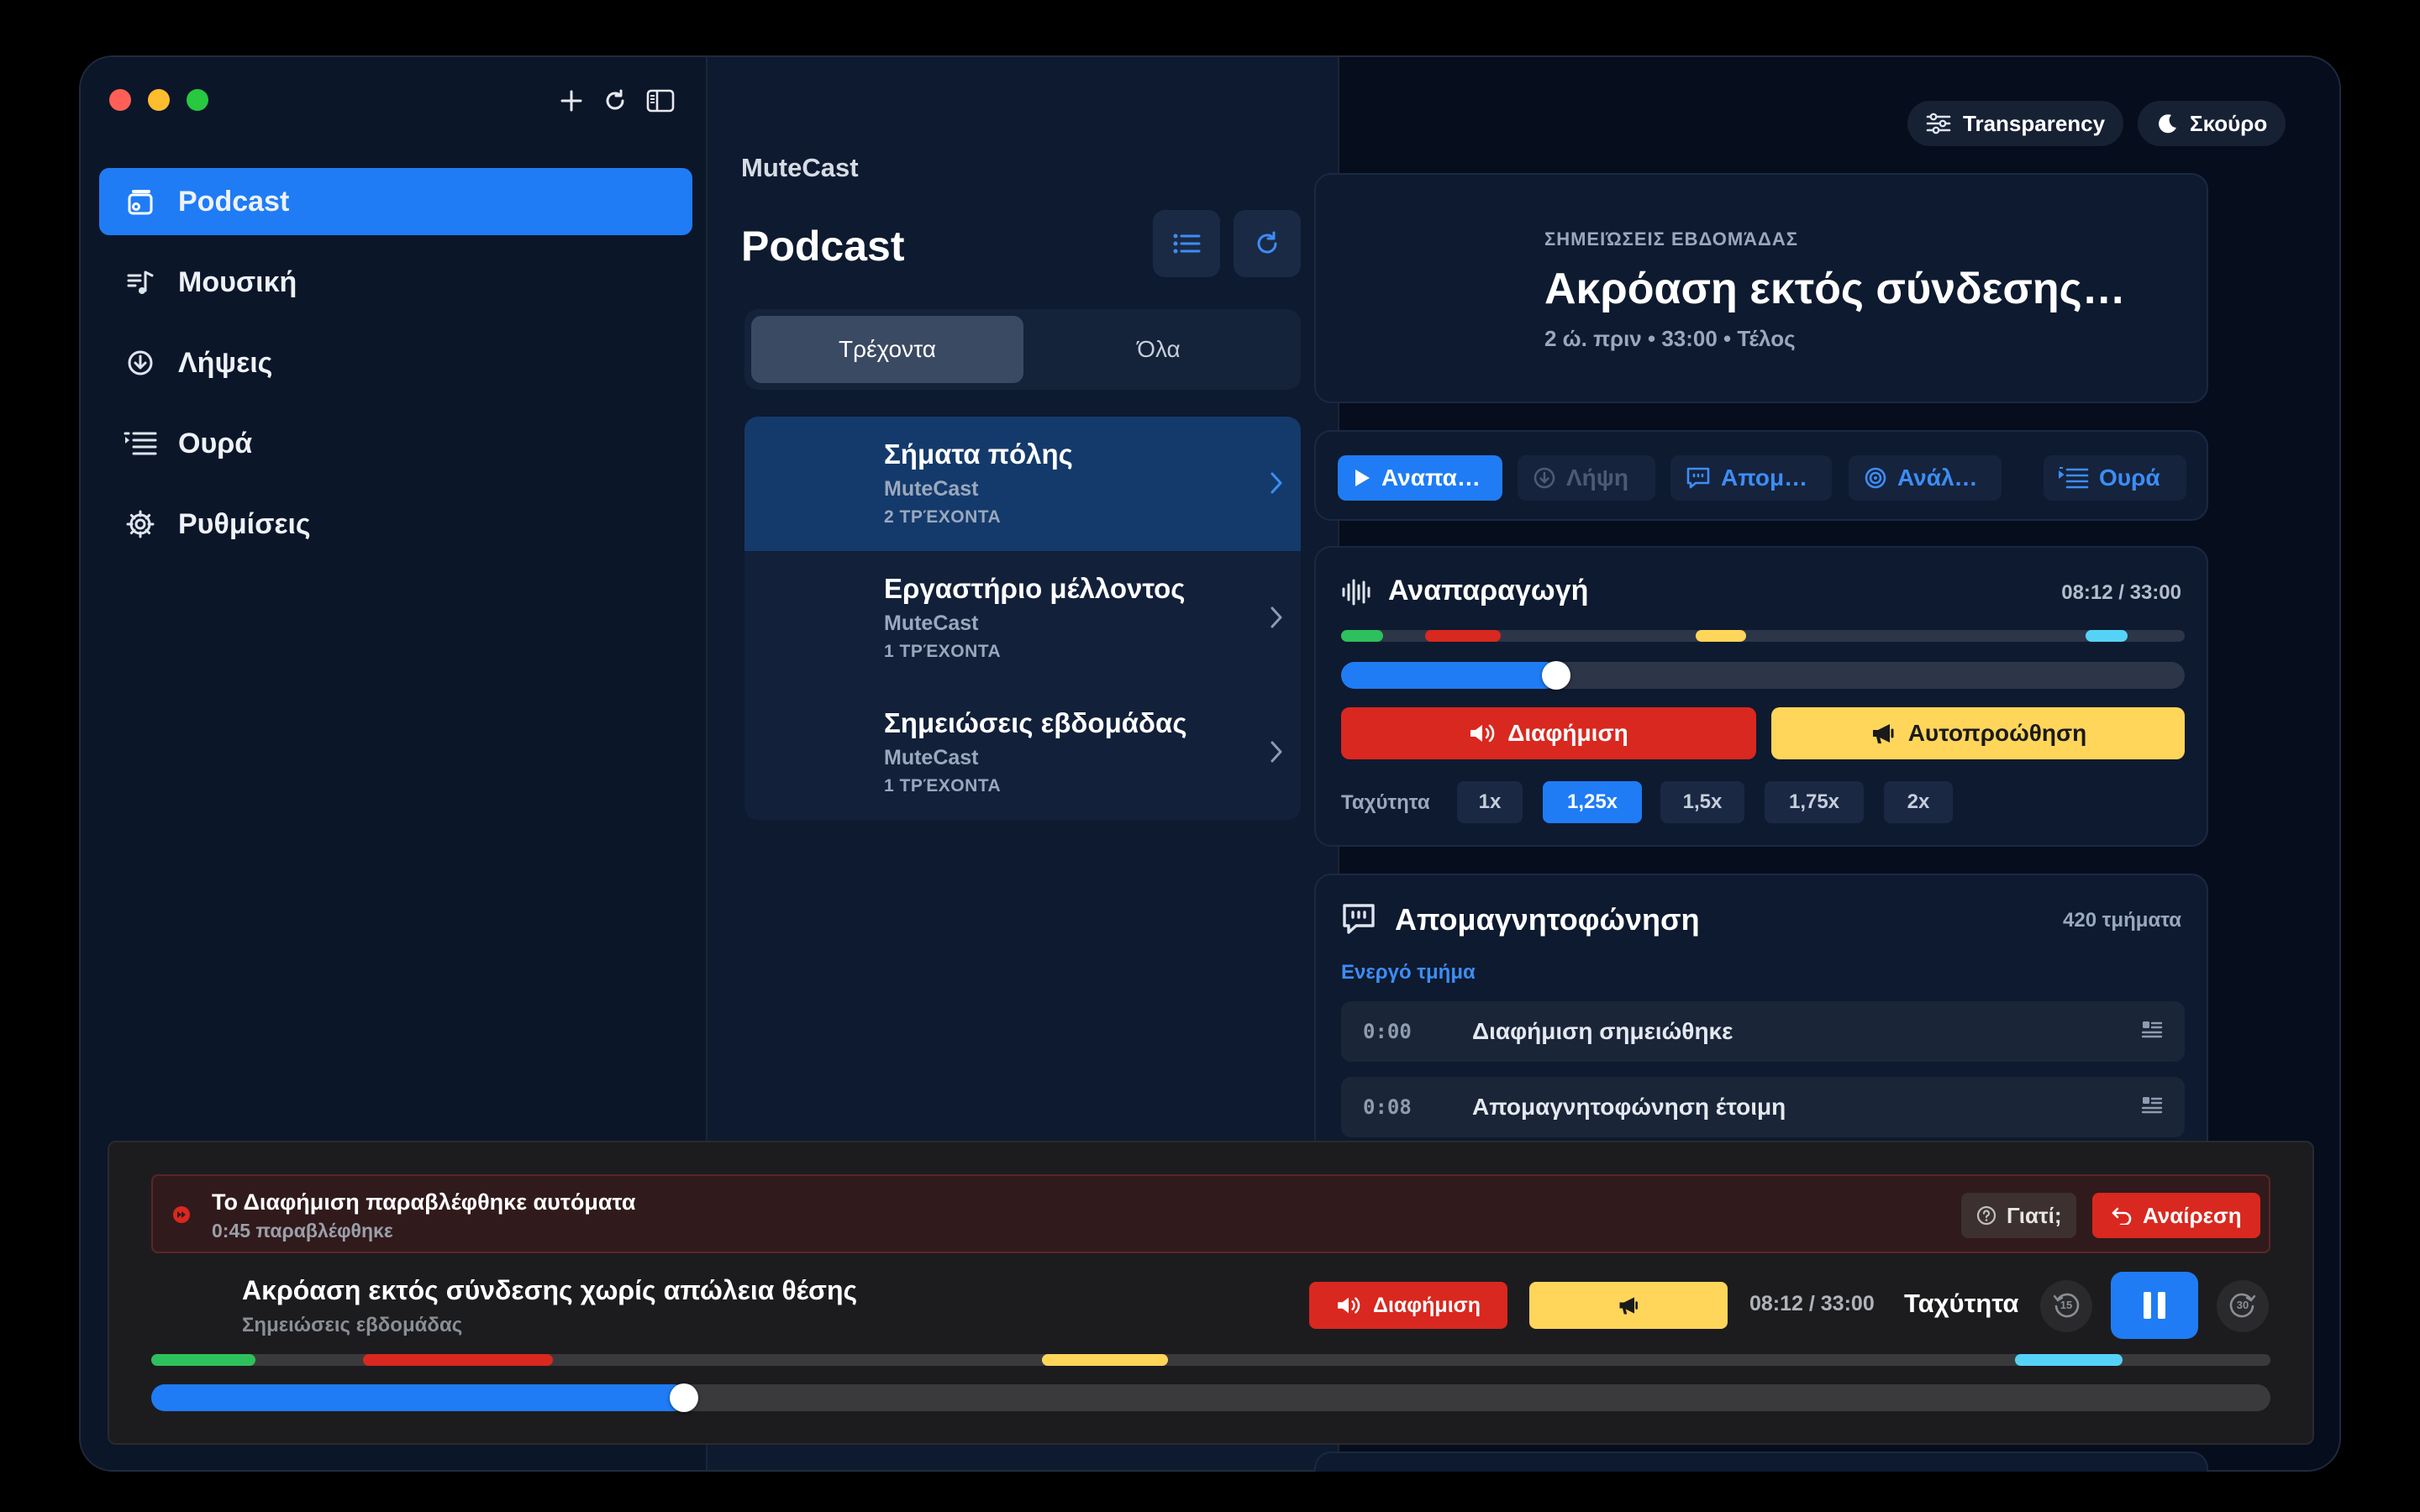 Image resolution: width=2420 pixels, height=1512 pixels. I want to click on speed-option-1-75x: 1,75x, so click(1814, 802).